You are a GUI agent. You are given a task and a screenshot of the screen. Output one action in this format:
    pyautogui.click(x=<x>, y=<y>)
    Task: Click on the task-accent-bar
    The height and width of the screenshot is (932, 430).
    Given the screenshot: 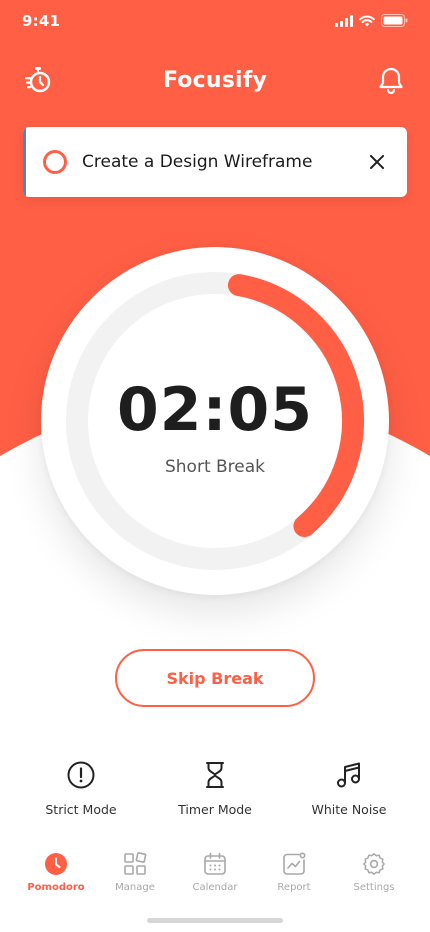 What is the action you would take?
    pyautogui.click(x=24, y=162)
    